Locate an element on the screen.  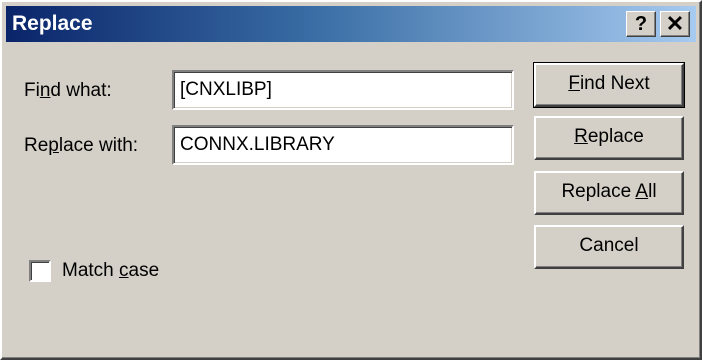
match-case-label: Match case is located at coordinates (110, 271).